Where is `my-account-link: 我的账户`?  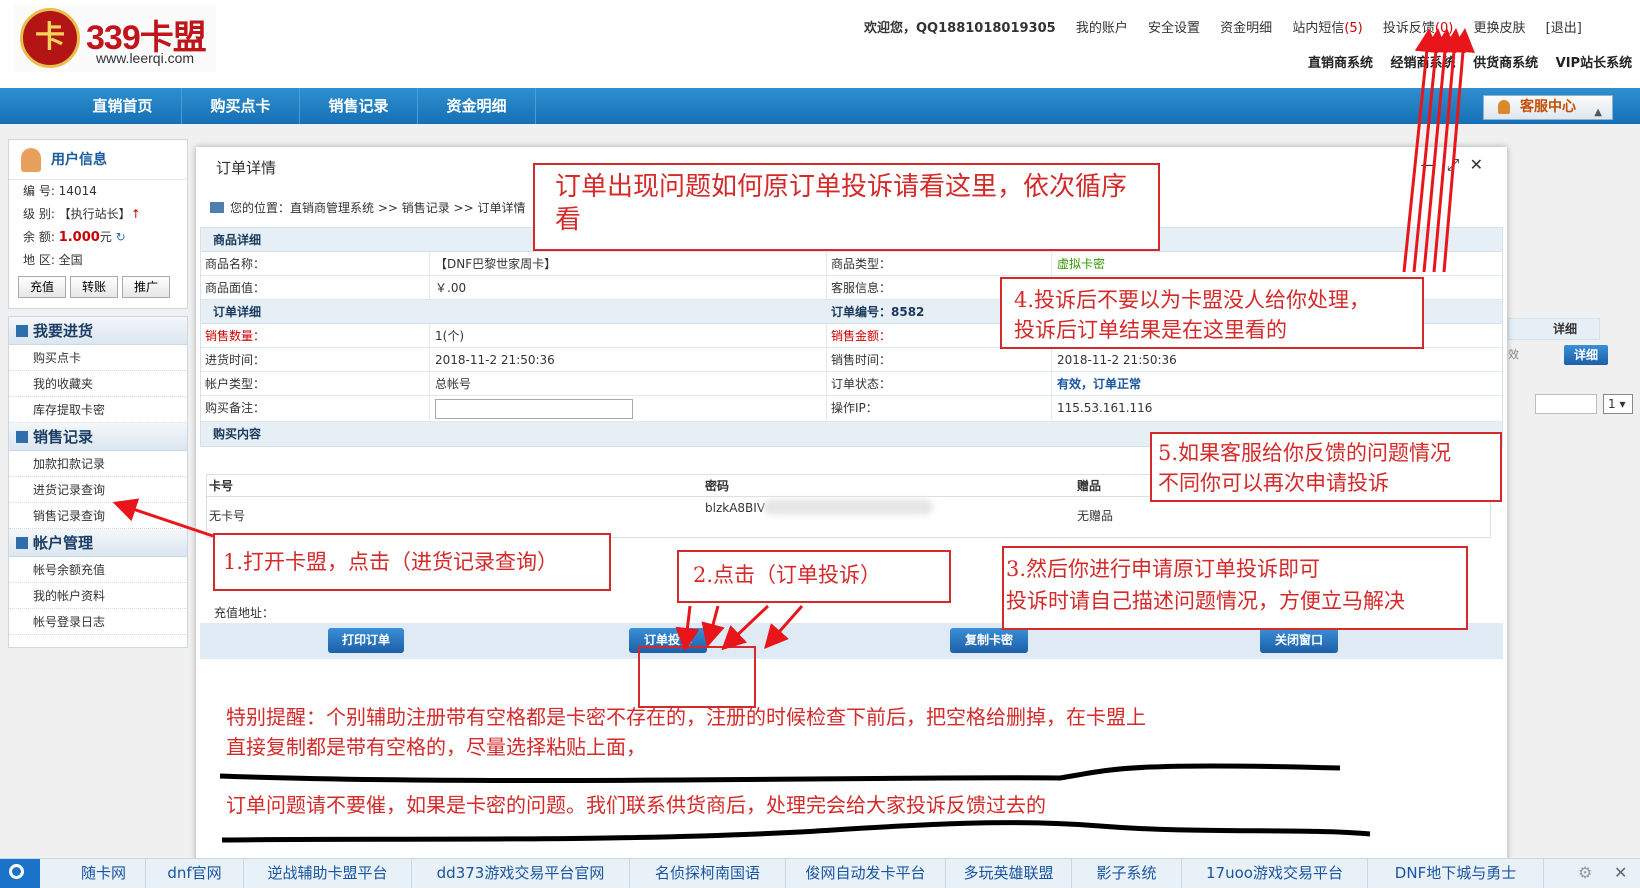 my-account-link: 我的账户 is located at coordinates (1102, 28).